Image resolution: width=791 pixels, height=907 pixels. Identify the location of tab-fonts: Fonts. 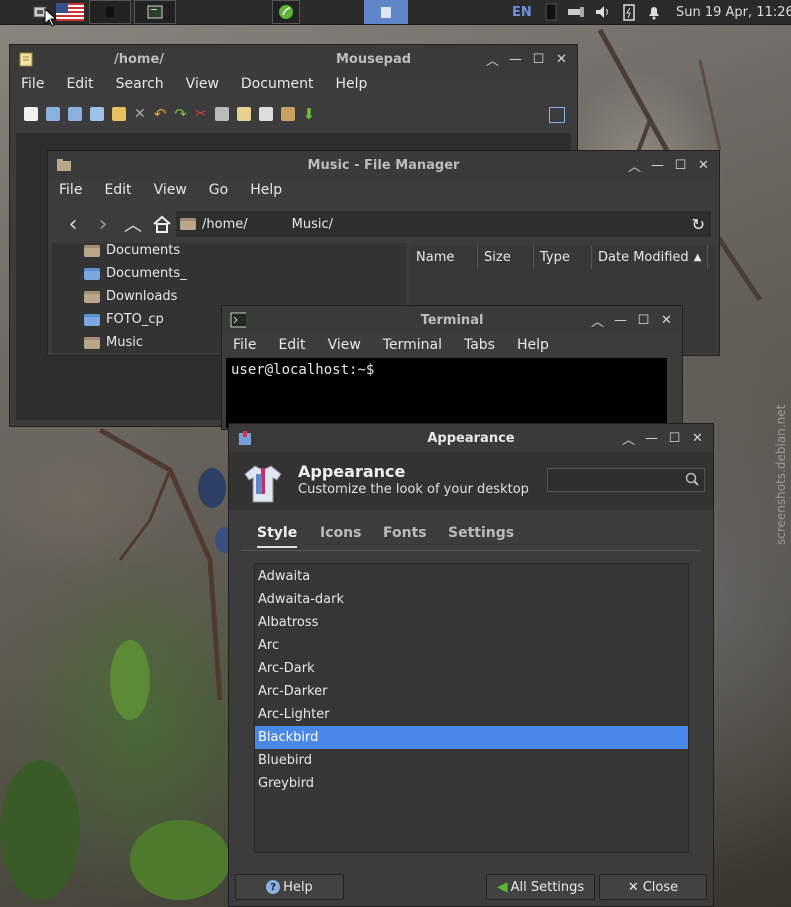
(405, 533).